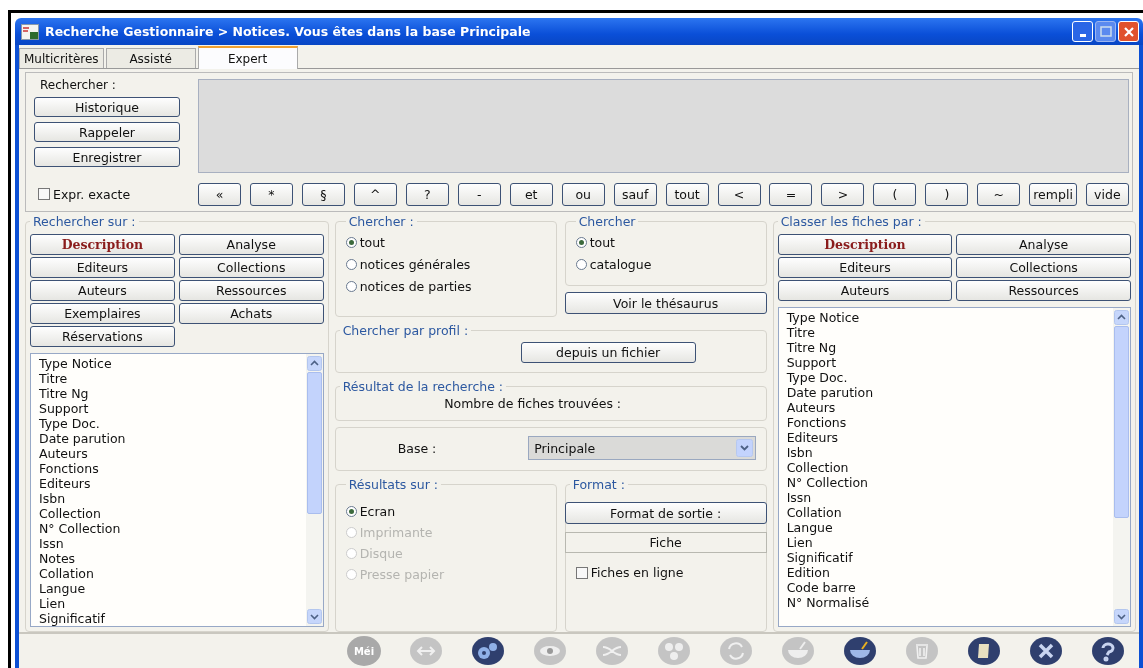 This screenshot has height=668, width=1143. Describe the element at coordinates (251, 313) in the screenshot. I see `field-group-button: Achats` at that location.